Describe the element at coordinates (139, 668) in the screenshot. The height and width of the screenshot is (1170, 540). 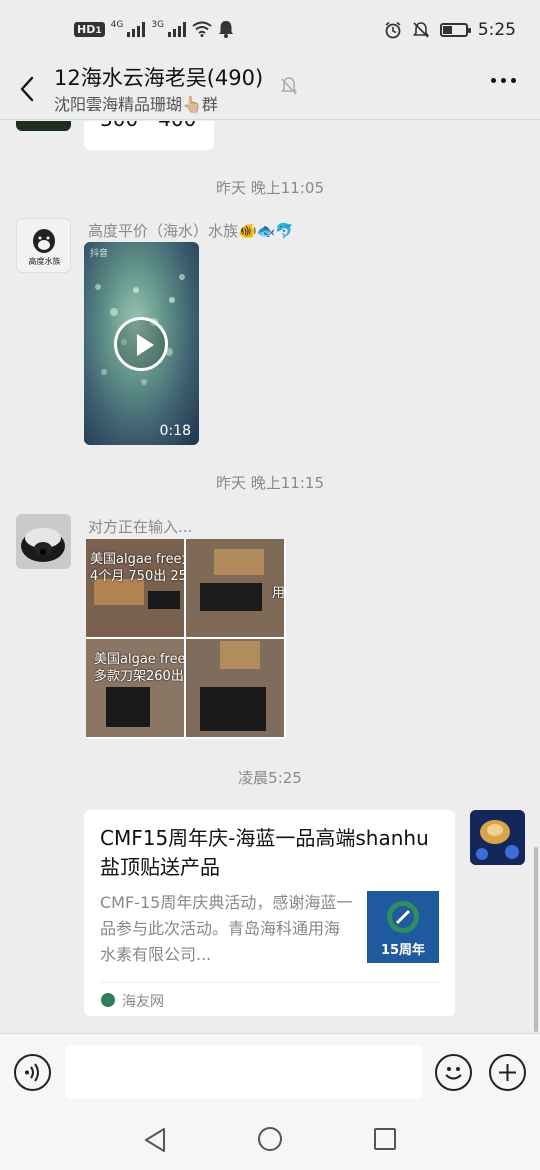
I see `image-caption: 美国algae free磁头鑫老款 带 多款刀架260出15mm玻璃用` at that location.